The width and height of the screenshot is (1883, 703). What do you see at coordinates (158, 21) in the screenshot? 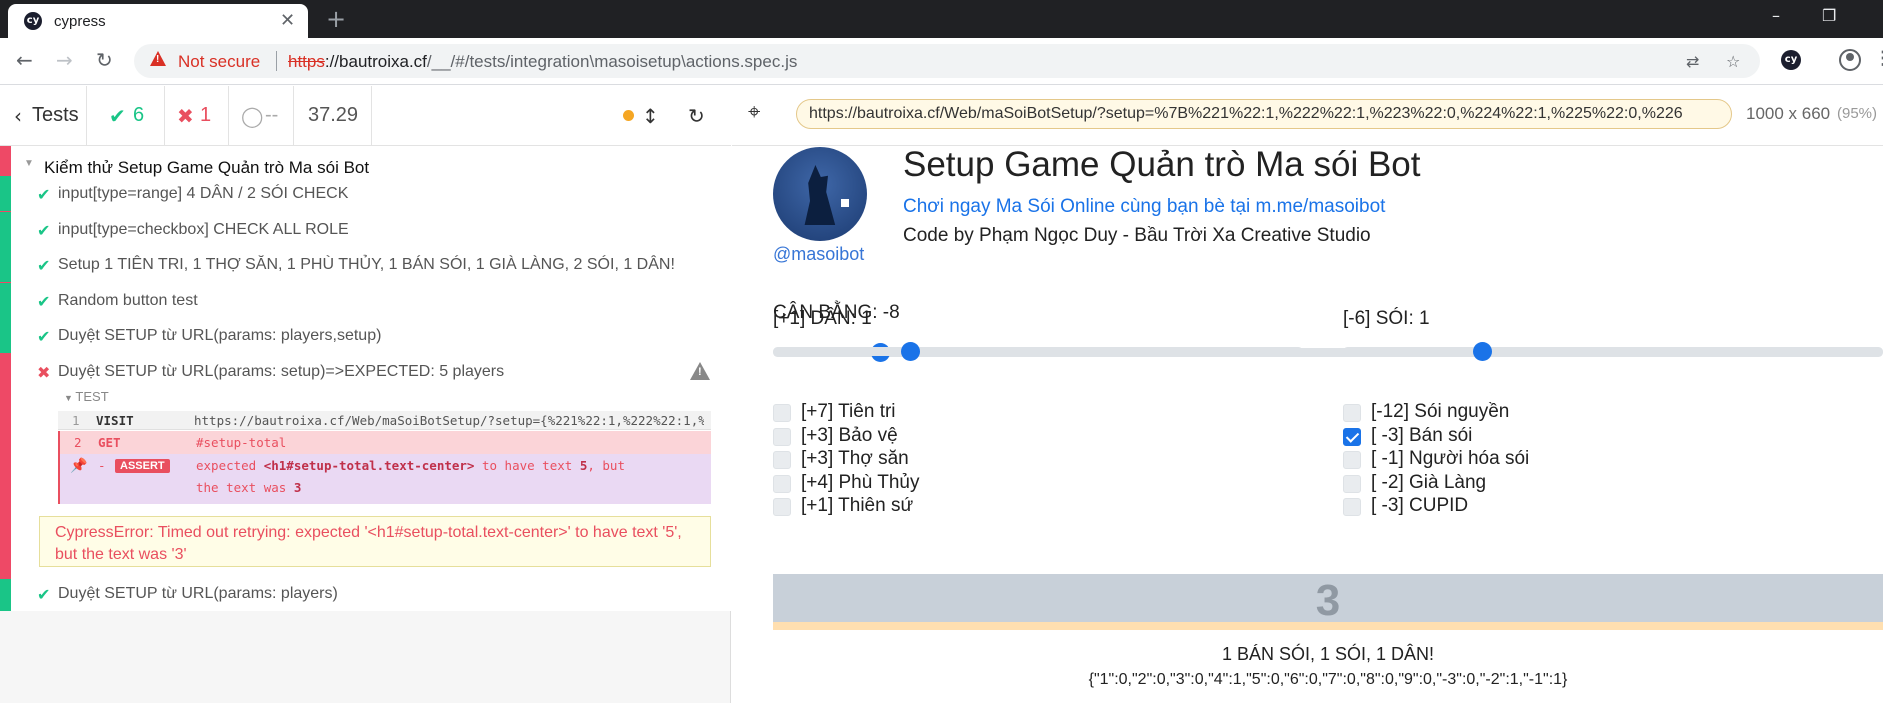
I see `browser-tab: cy cypress ✕` at bounding box center [158, 21].